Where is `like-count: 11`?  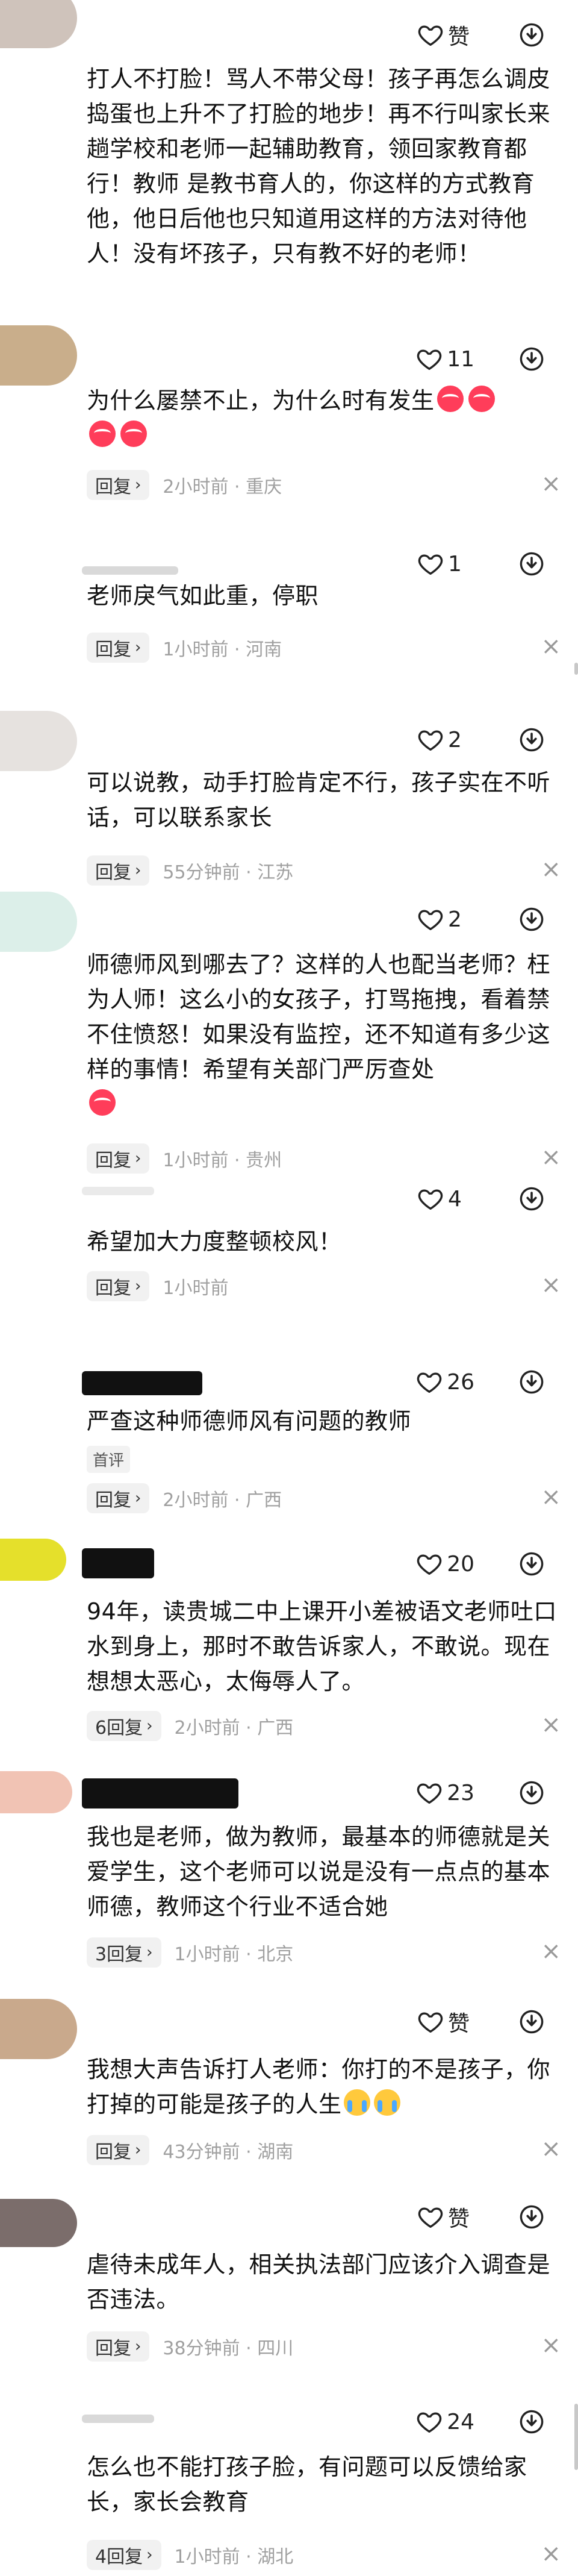
like-count: 11 is located at coordinates (460, 359).